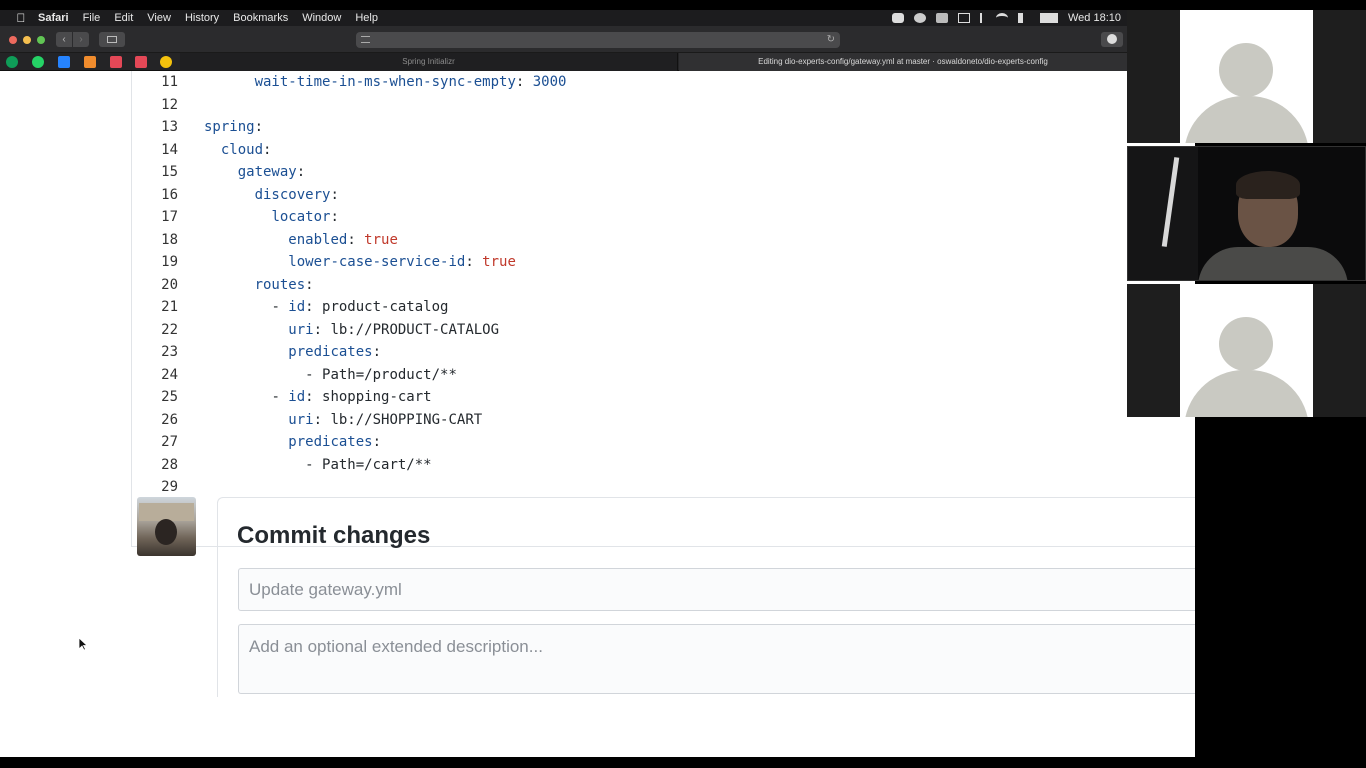 This screenshot has height=768, width=1366. What do you see at coordinates (429, 62) in the screenshot?
I see `tab-spring-initializr: Spring Initializr` at bounding box center [429, 62].